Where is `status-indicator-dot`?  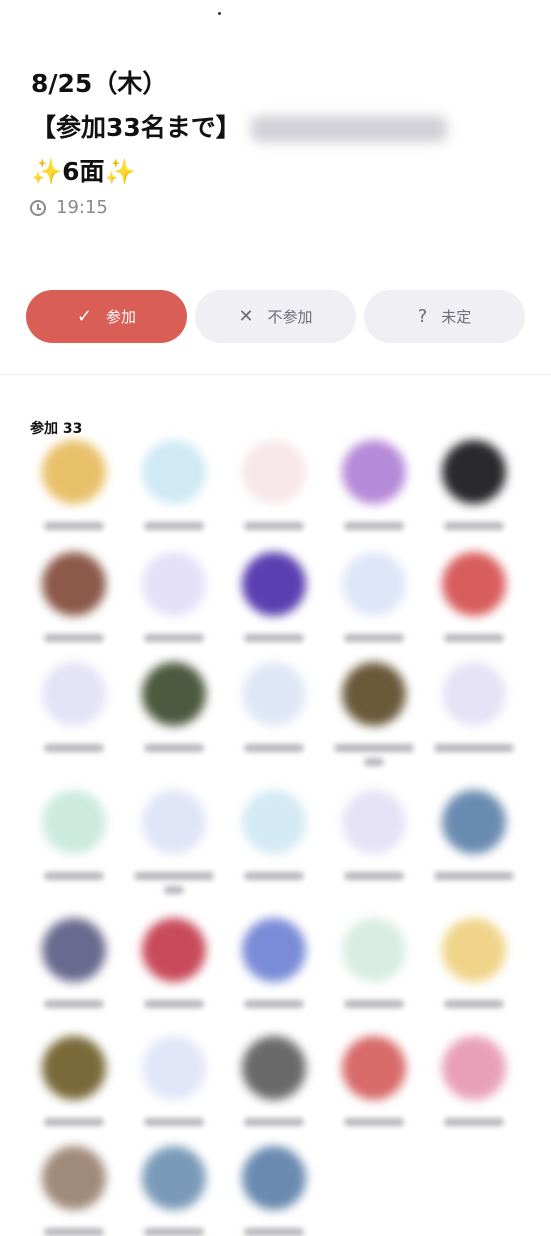 status-indicator-dot is located at coordinates (219, 13).